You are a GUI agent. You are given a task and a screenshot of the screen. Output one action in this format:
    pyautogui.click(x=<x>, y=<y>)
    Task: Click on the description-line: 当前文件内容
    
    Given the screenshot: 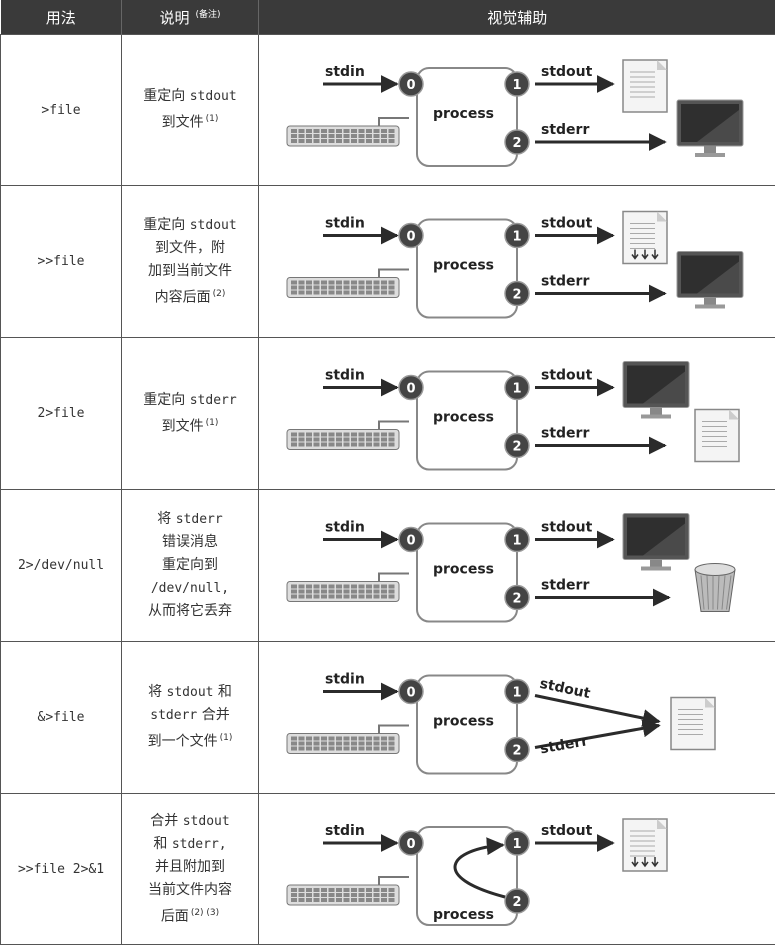 What is the action you would take?
    pyautogui.click(x=190, y=890)
    